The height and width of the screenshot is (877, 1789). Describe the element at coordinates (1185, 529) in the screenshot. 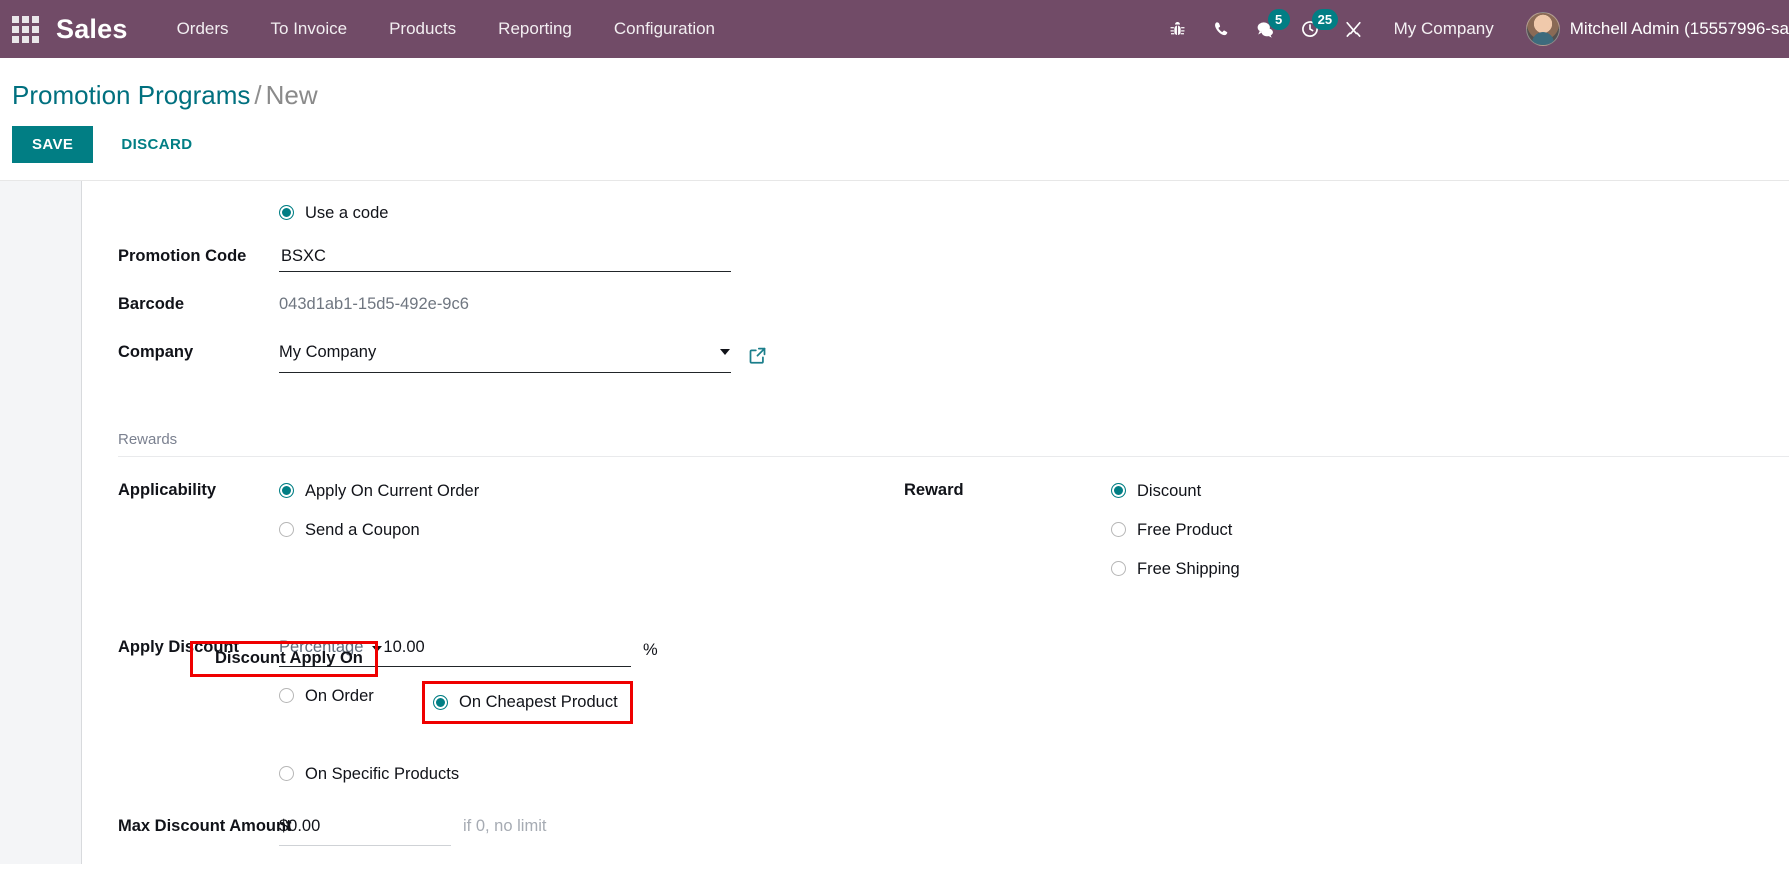

I see `reward-option-label: Free Product` at that location.